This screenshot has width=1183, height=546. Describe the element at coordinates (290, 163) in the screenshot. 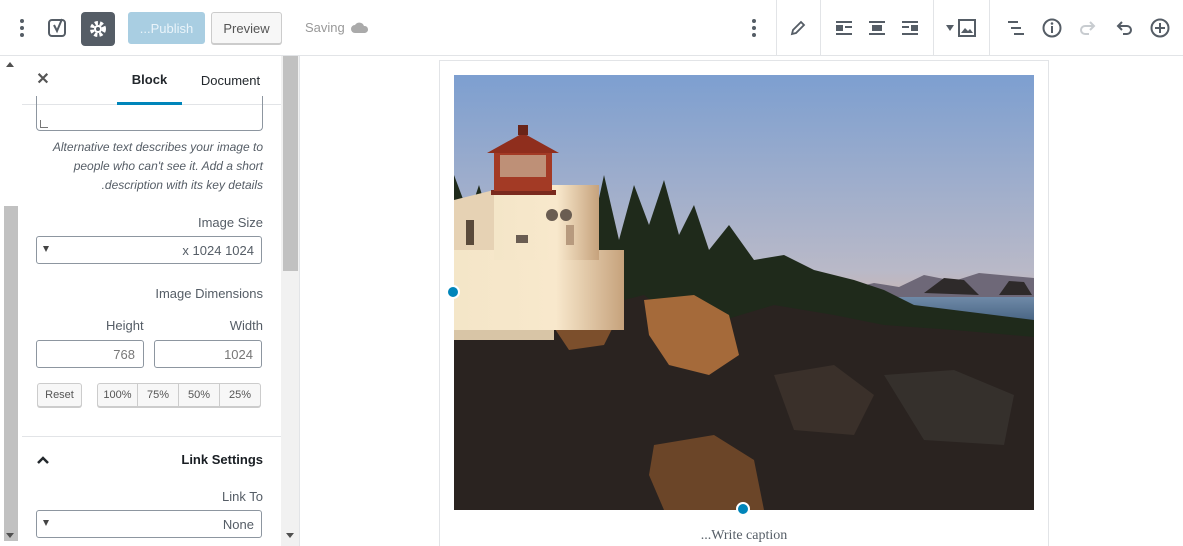

I see `sidebar-scrollbar-thumb` at that location.